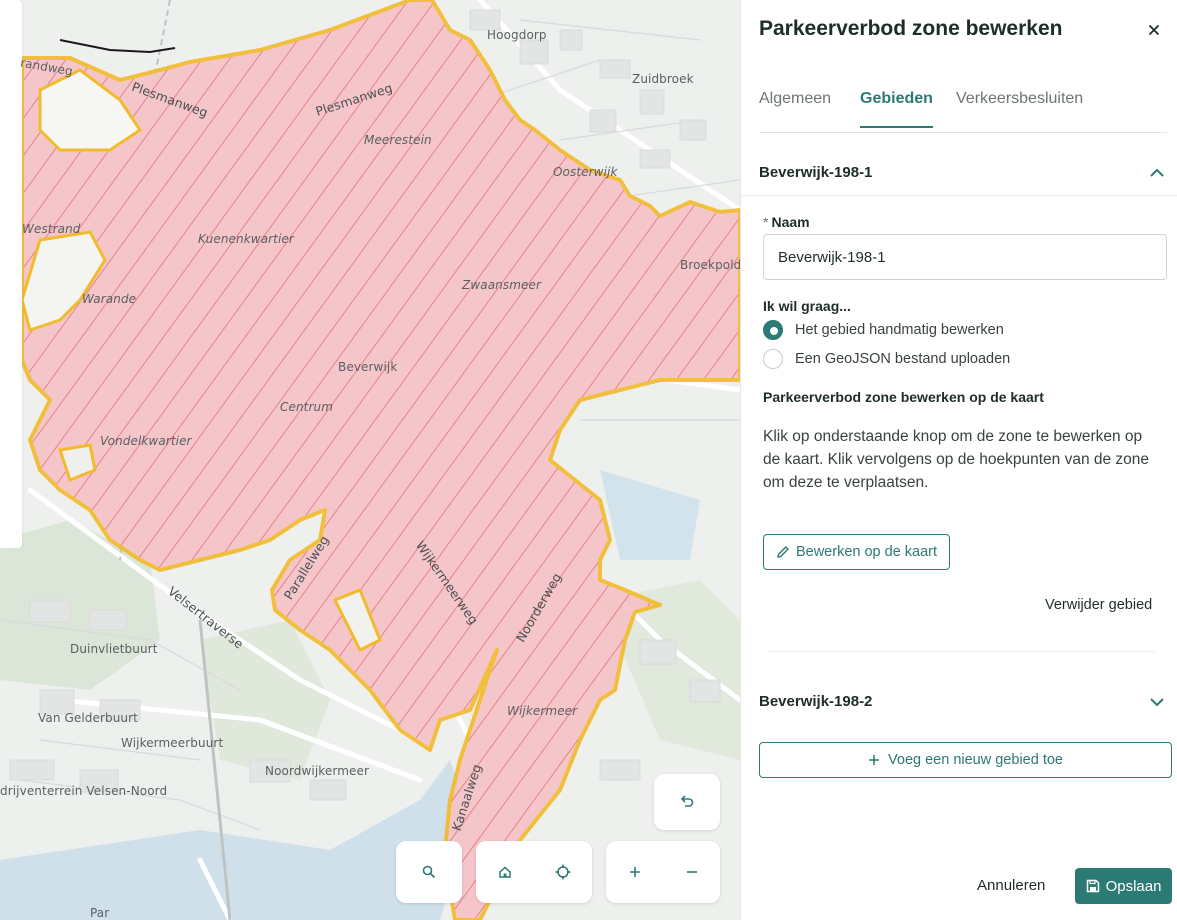 The height and width of the screenshot is (920, 1177). I want to click on save-button: Opslaan, so click(1123, 886).